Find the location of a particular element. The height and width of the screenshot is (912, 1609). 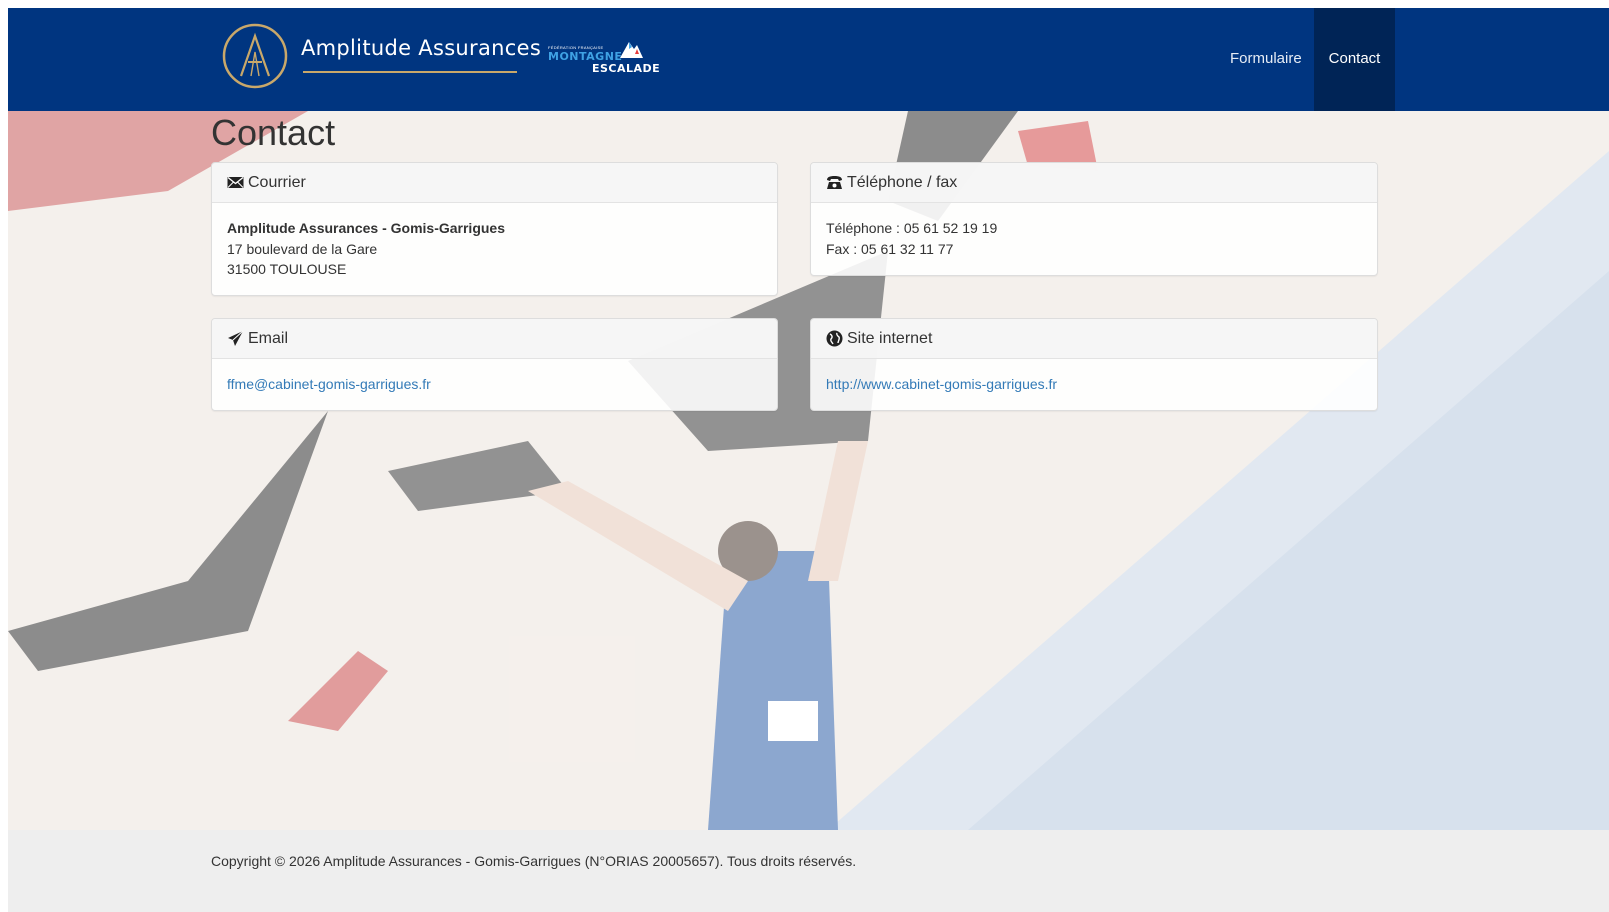

panel-email: Email ffme@cabinet-gomis-garrigues.fr is located at coordinates (494, 364).